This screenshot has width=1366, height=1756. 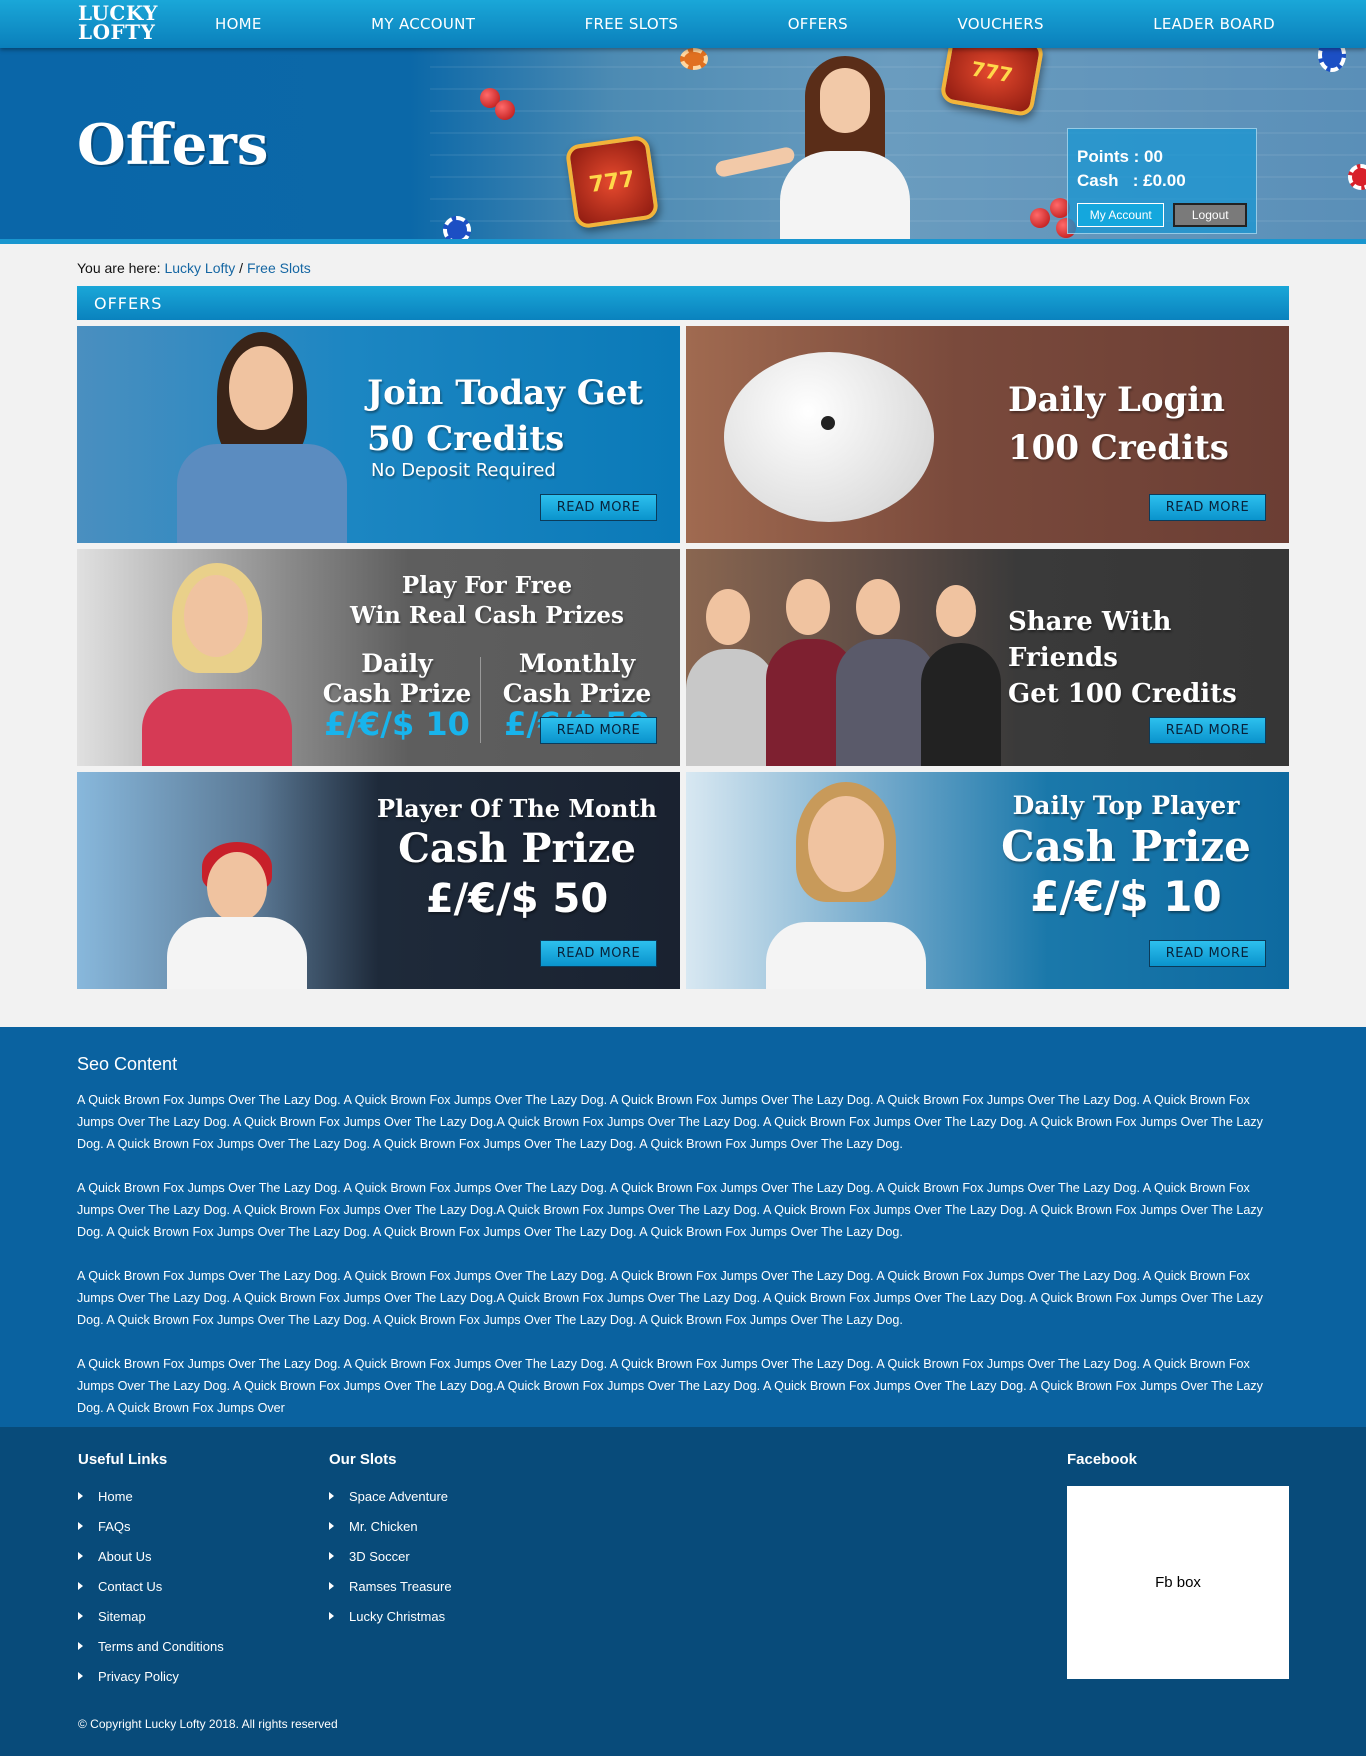 What do you see at coordinates (517, 416) in the screenshot?
I see `offer-headline: Join Today Get 50 Credits` at bounding box center [517, 416].